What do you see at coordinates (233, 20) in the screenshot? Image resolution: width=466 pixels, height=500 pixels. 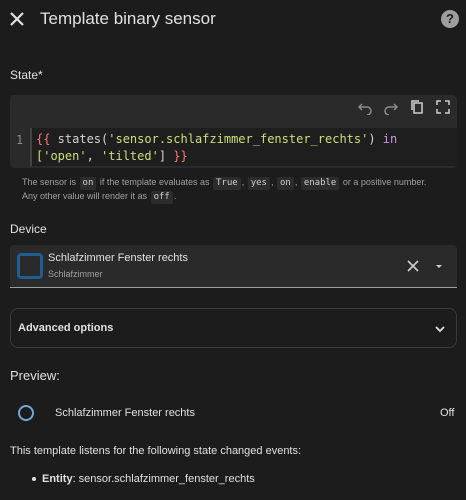 I see `dialog-header: Template binary sensor ?` at bounding box center [233, 20].